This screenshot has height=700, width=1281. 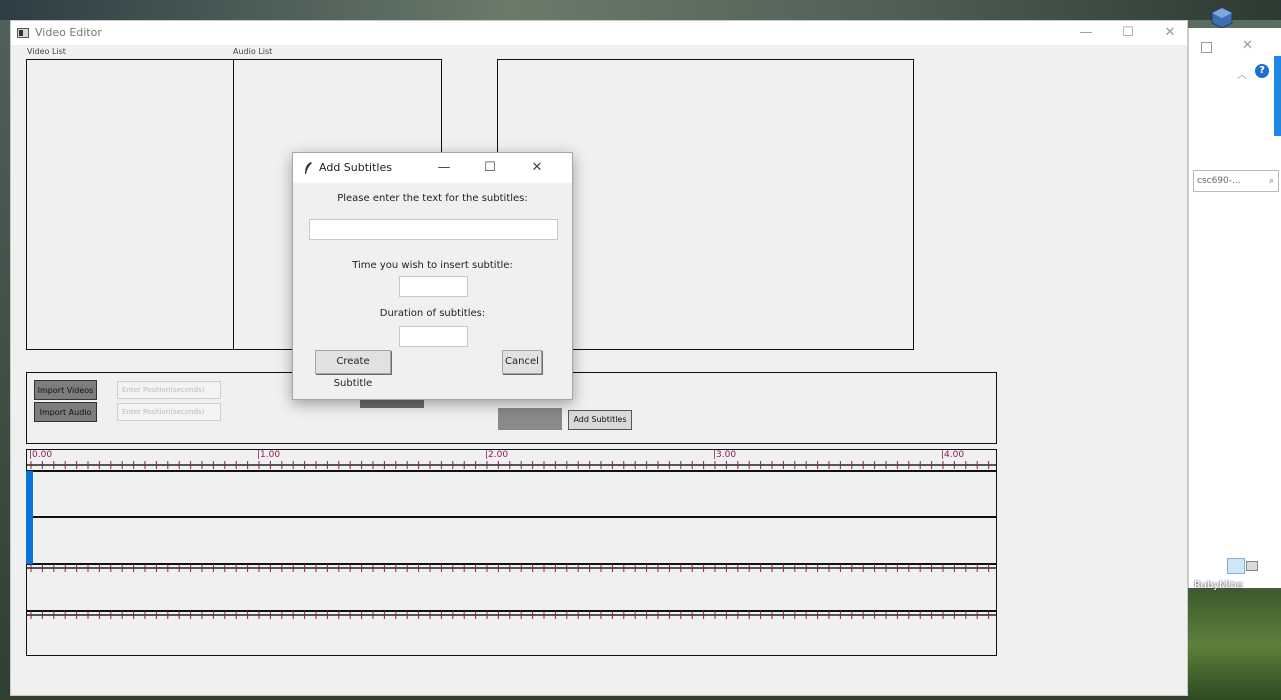 I want to click on dialog-minimize-button: —, so click(x=444, y=168).